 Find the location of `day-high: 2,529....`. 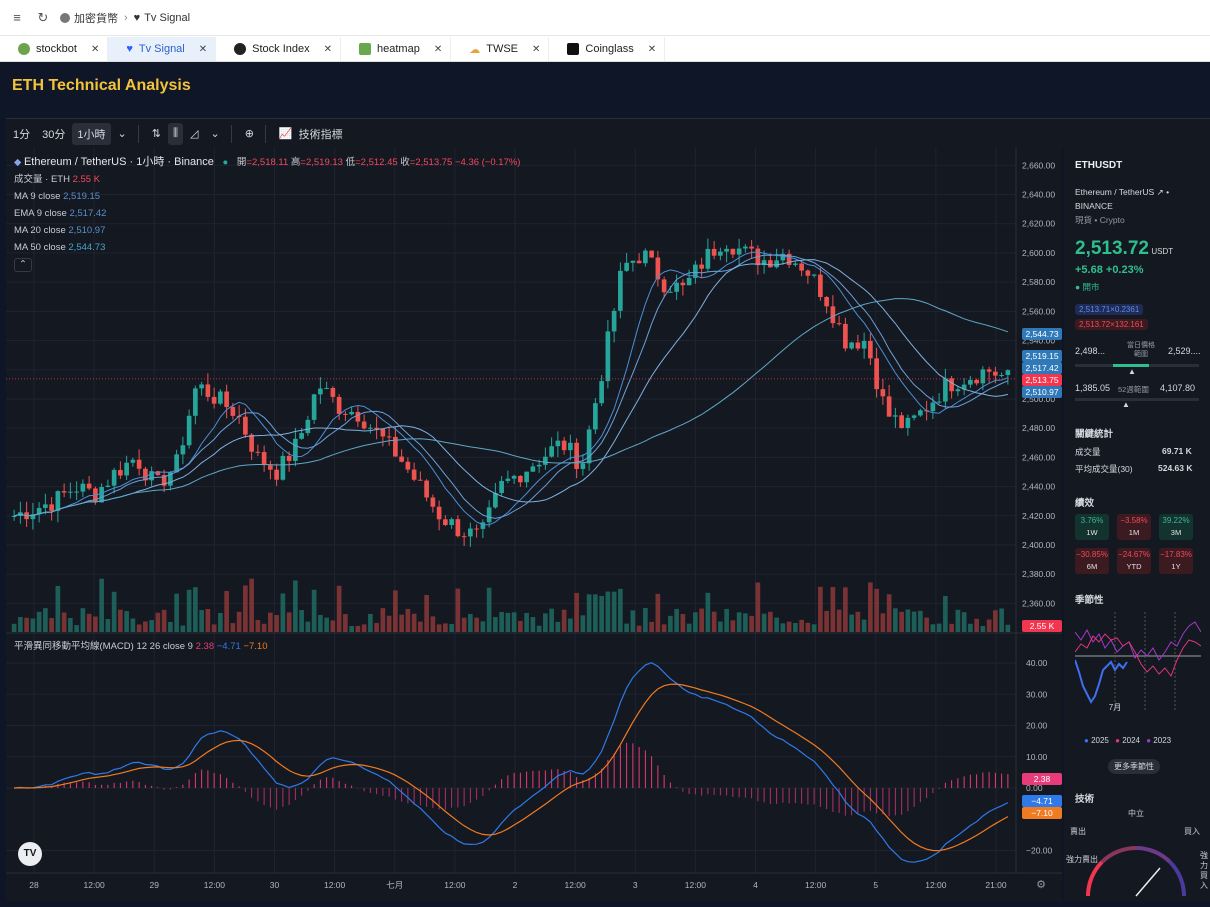

day-high: 2,529.... is located at coordinates (1184, 351).